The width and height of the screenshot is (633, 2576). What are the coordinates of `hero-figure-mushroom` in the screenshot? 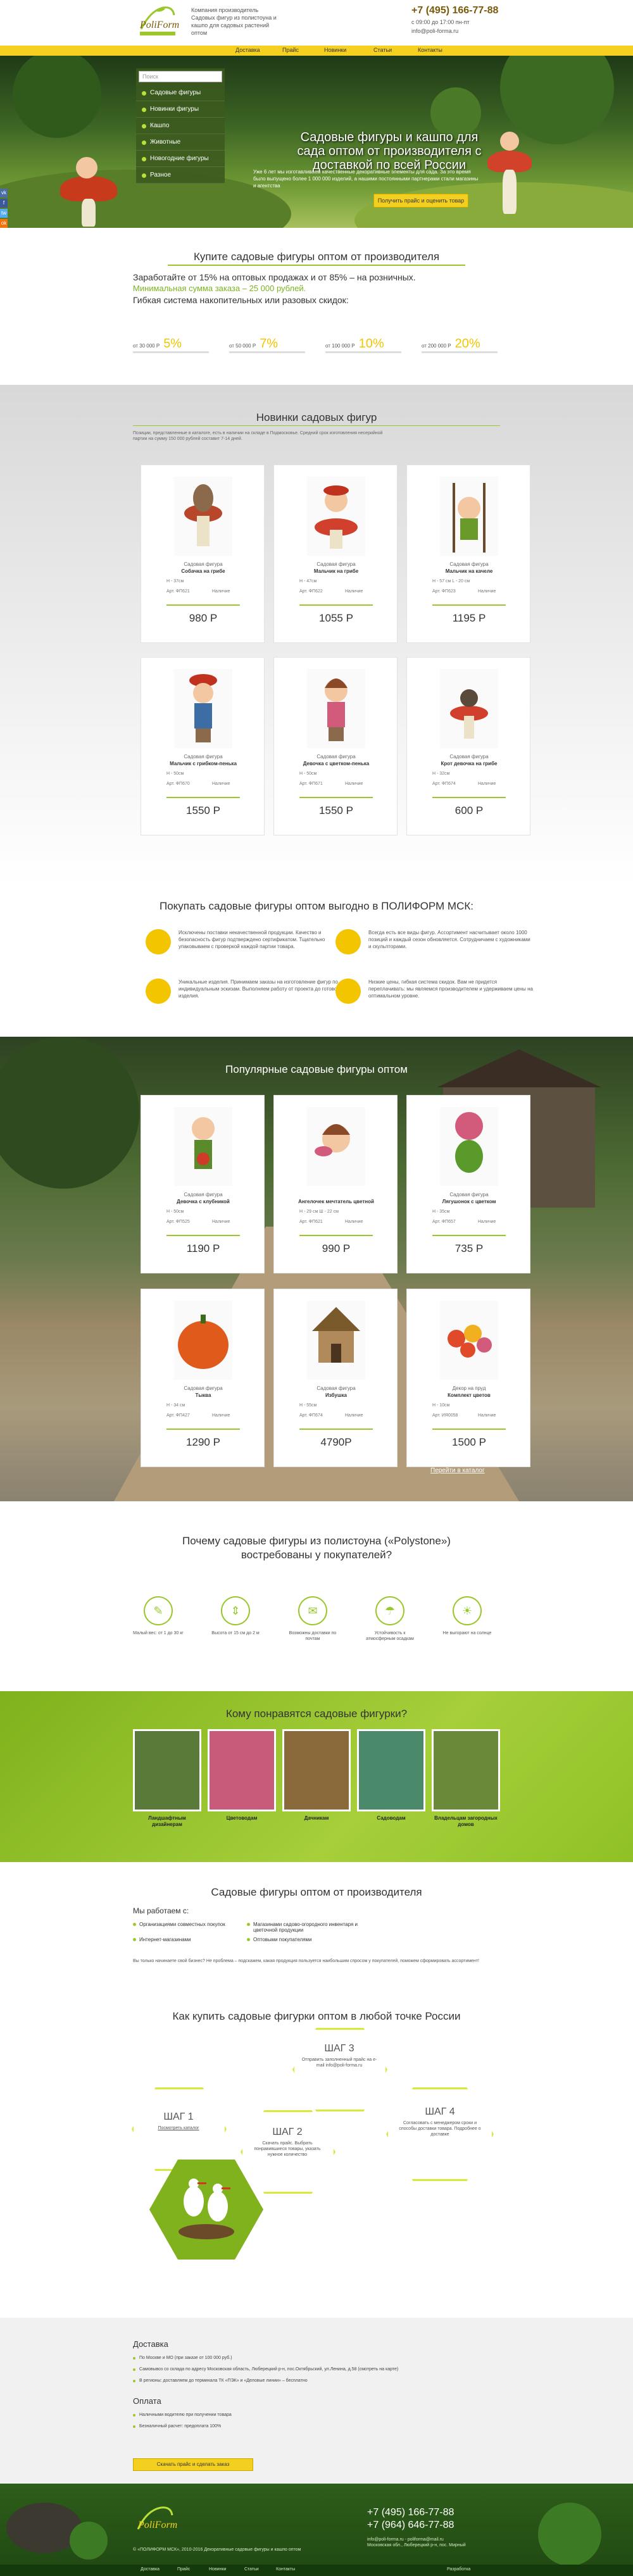 It's located at (509, 173).